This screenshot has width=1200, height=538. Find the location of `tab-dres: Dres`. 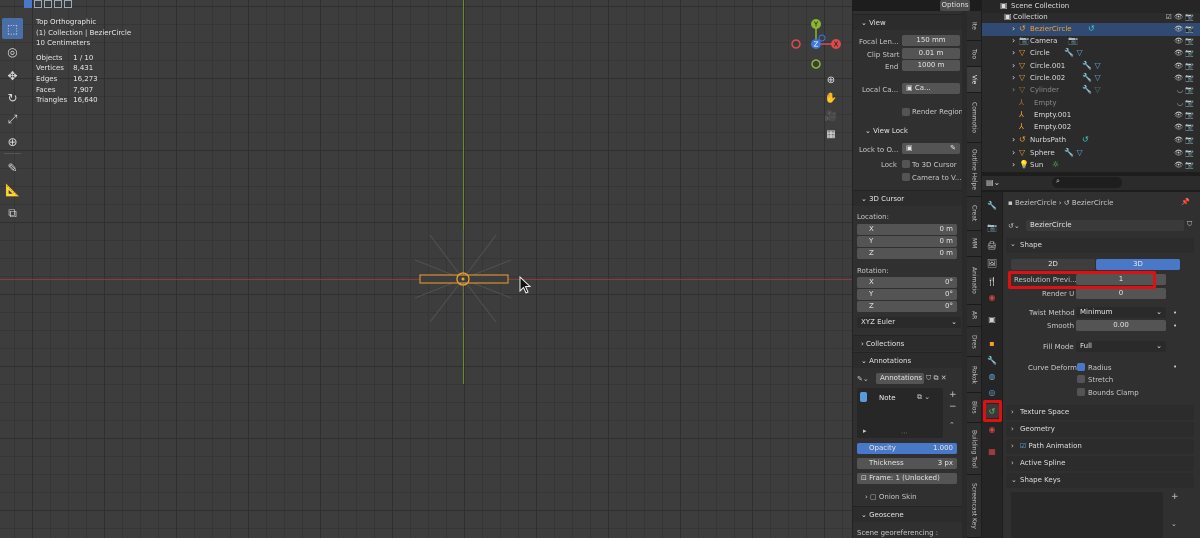

tab-dres: Dres is located at coordinates (974, 342).